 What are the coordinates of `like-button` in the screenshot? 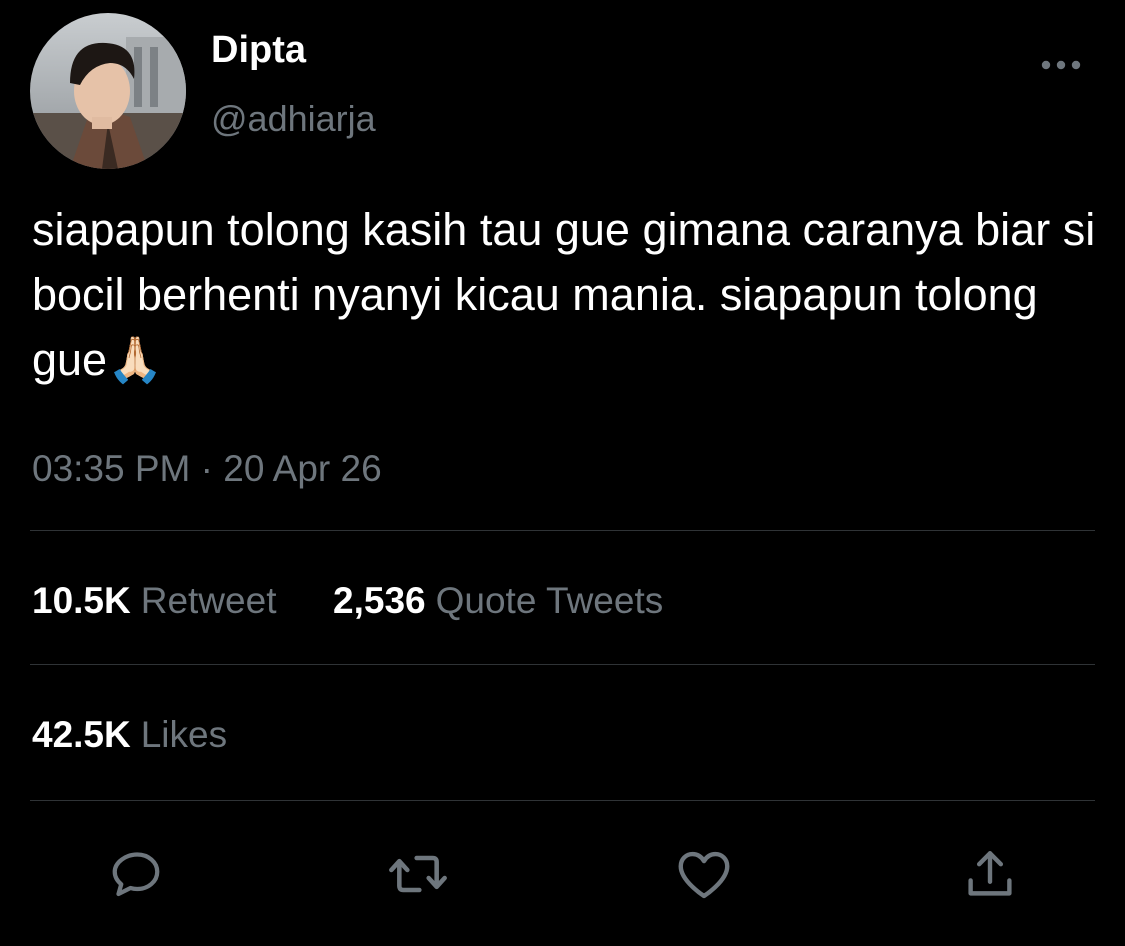 It's located at (704, 874).